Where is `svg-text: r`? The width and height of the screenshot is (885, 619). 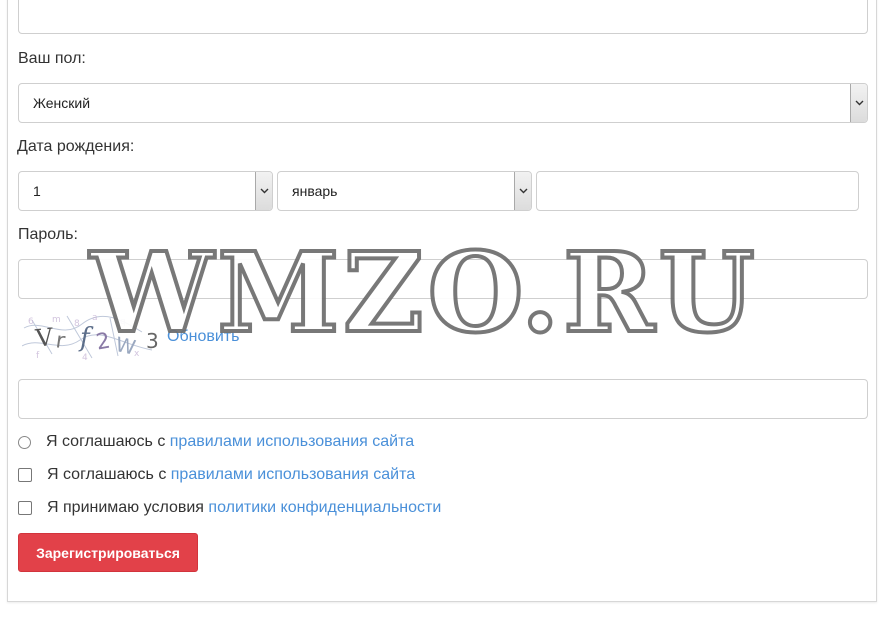 svg-text: r is located at coordinates (60, 341).